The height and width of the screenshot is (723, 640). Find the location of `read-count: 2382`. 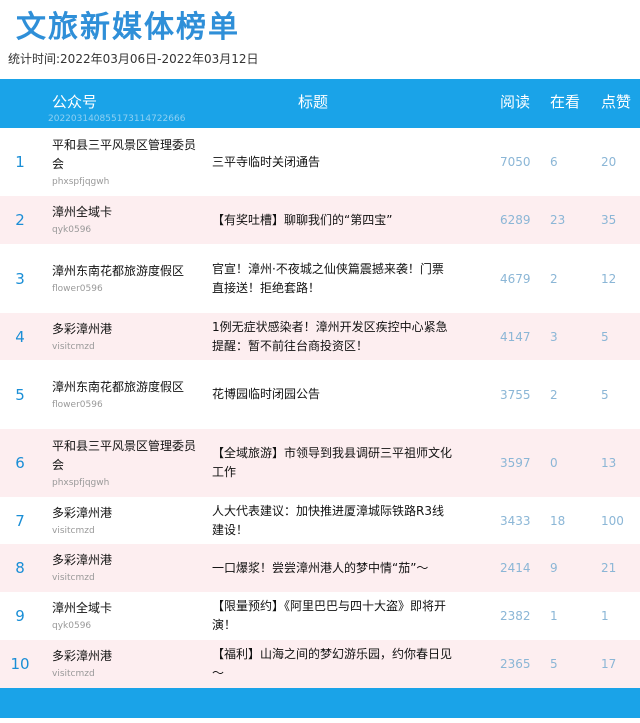

read-count: 2382 is located at coordinates (515, 616).